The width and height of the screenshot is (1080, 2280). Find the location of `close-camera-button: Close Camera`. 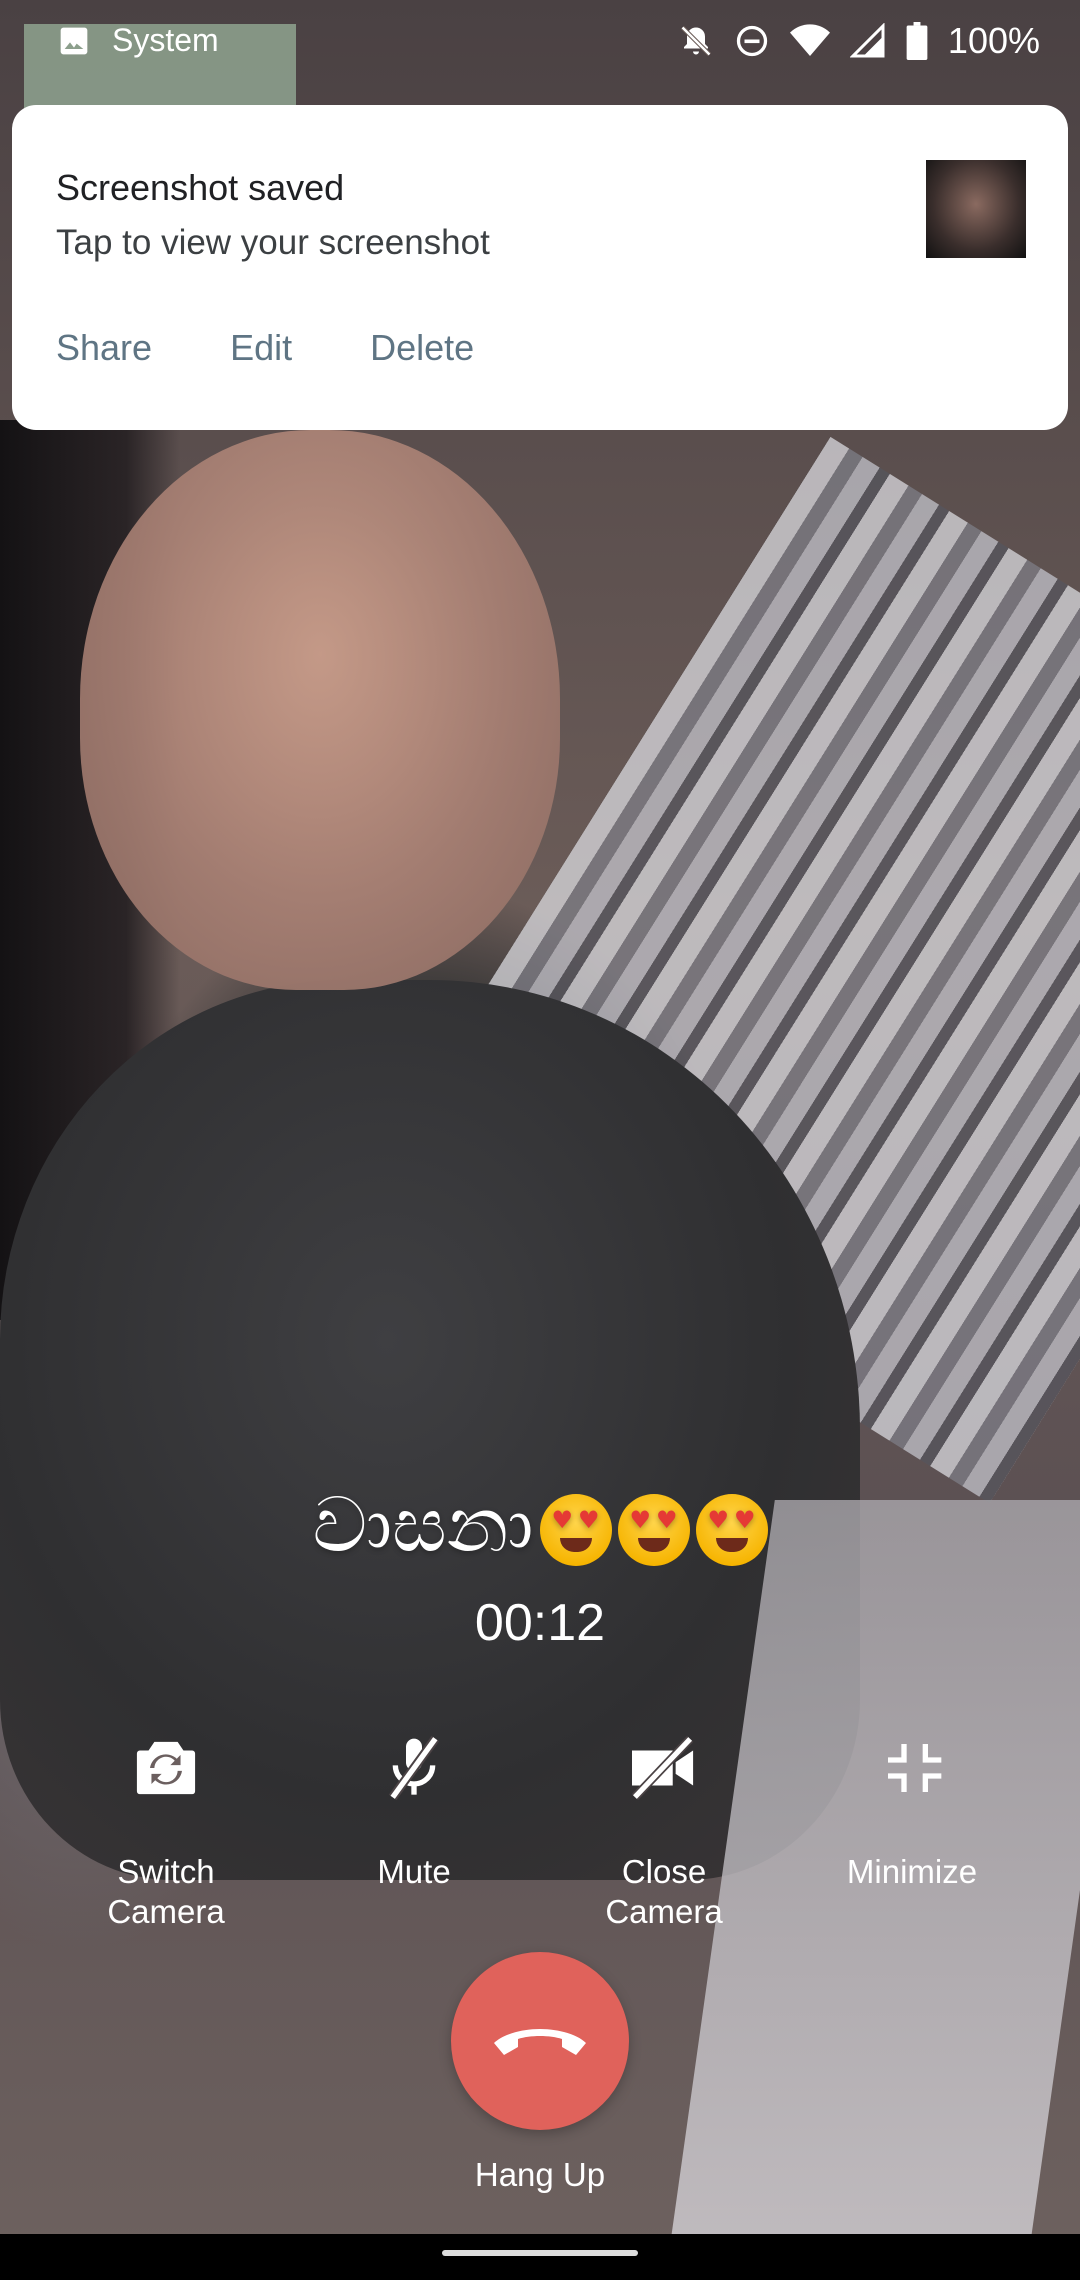

close-camera-button: Close Camera is located at coordinates (664, 1830).